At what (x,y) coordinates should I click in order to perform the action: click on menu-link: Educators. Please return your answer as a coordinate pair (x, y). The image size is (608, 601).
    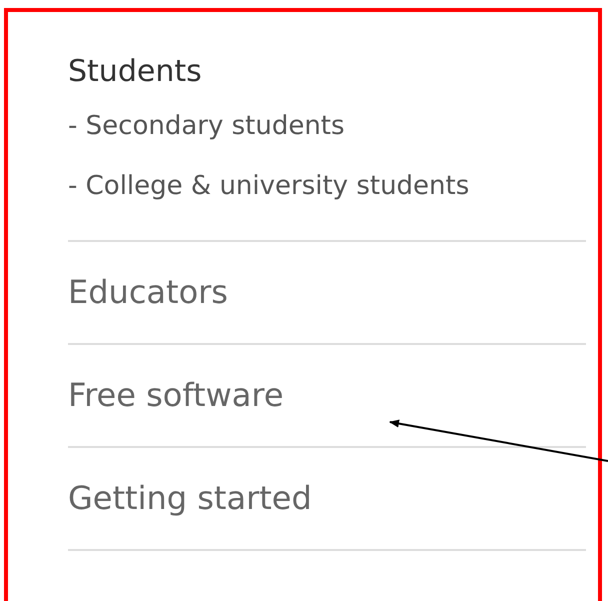
    Looking at the image, I should click on (327, 293).